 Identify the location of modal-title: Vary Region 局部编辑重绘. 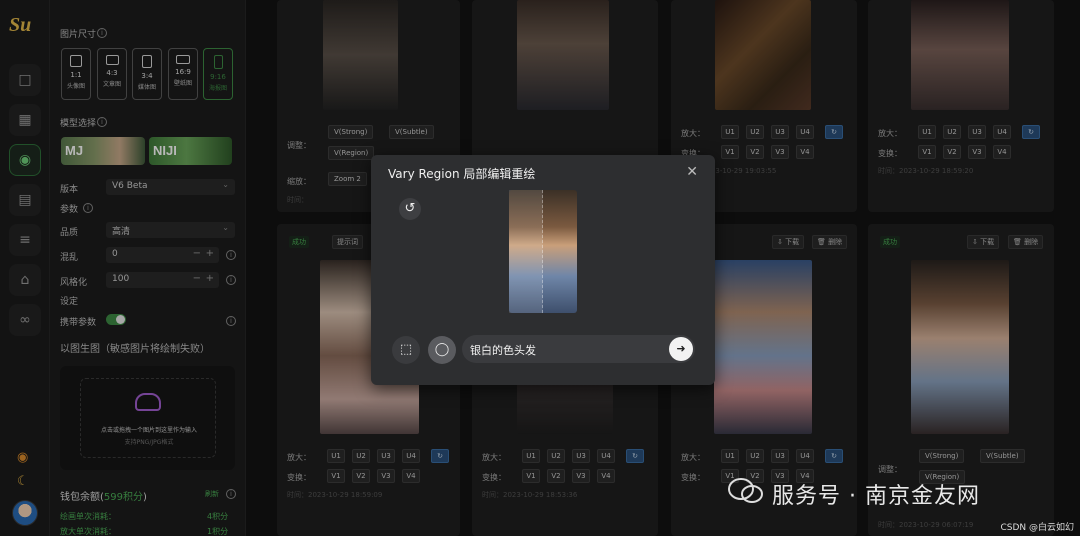
(462, 174).